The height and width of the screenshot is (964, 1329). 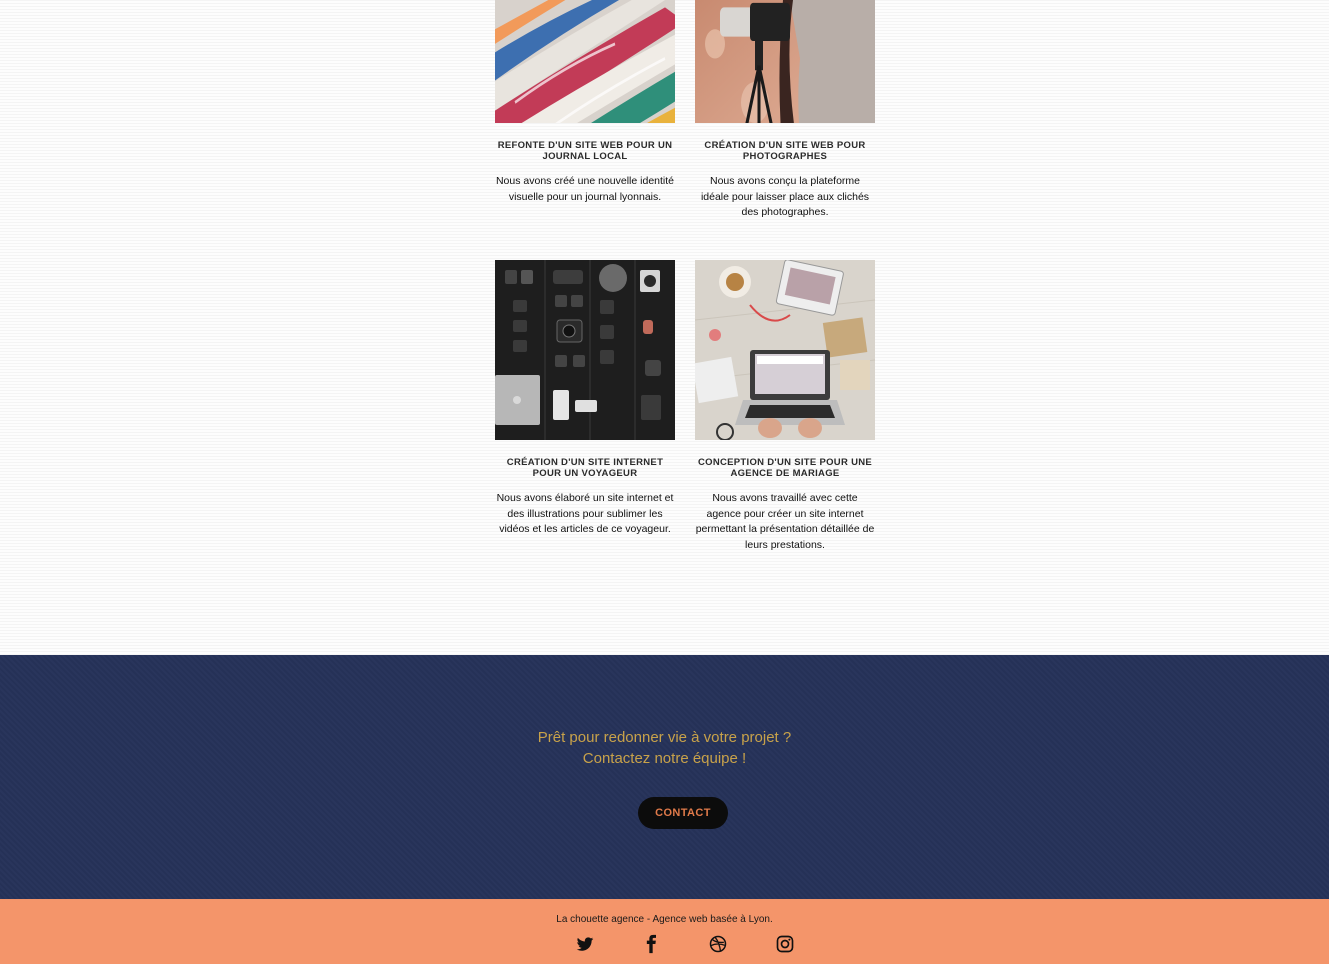 What do you see at coordinates (785, 61) in the screenshot?
I see `photographer-photo` at bounding box center [785, 61].